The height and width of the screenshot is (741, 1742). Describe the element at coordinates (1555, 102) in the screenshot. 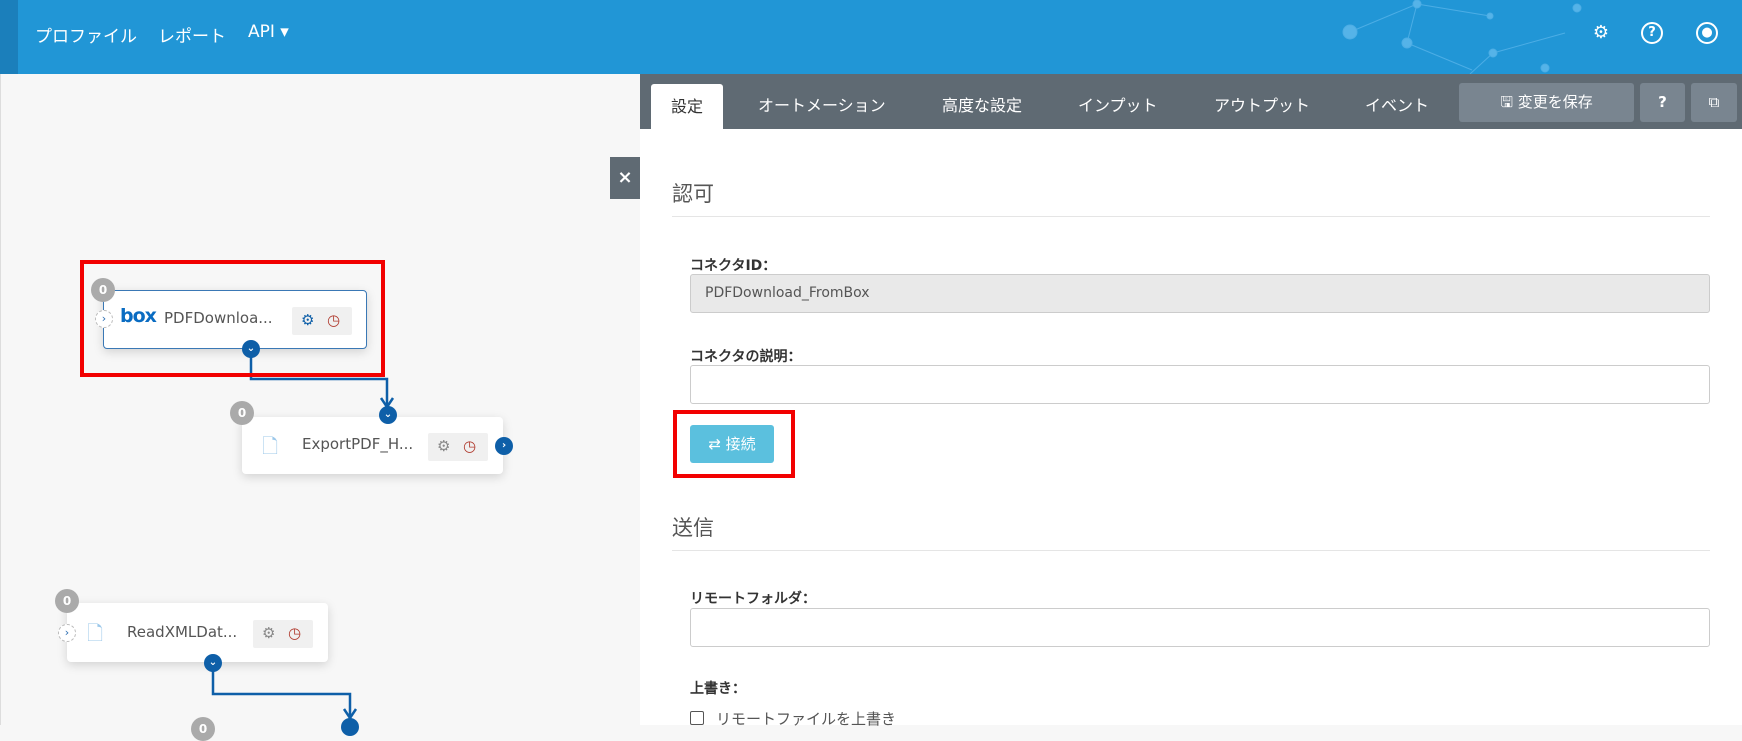

I see `save-label: 変更を保存` at that location.